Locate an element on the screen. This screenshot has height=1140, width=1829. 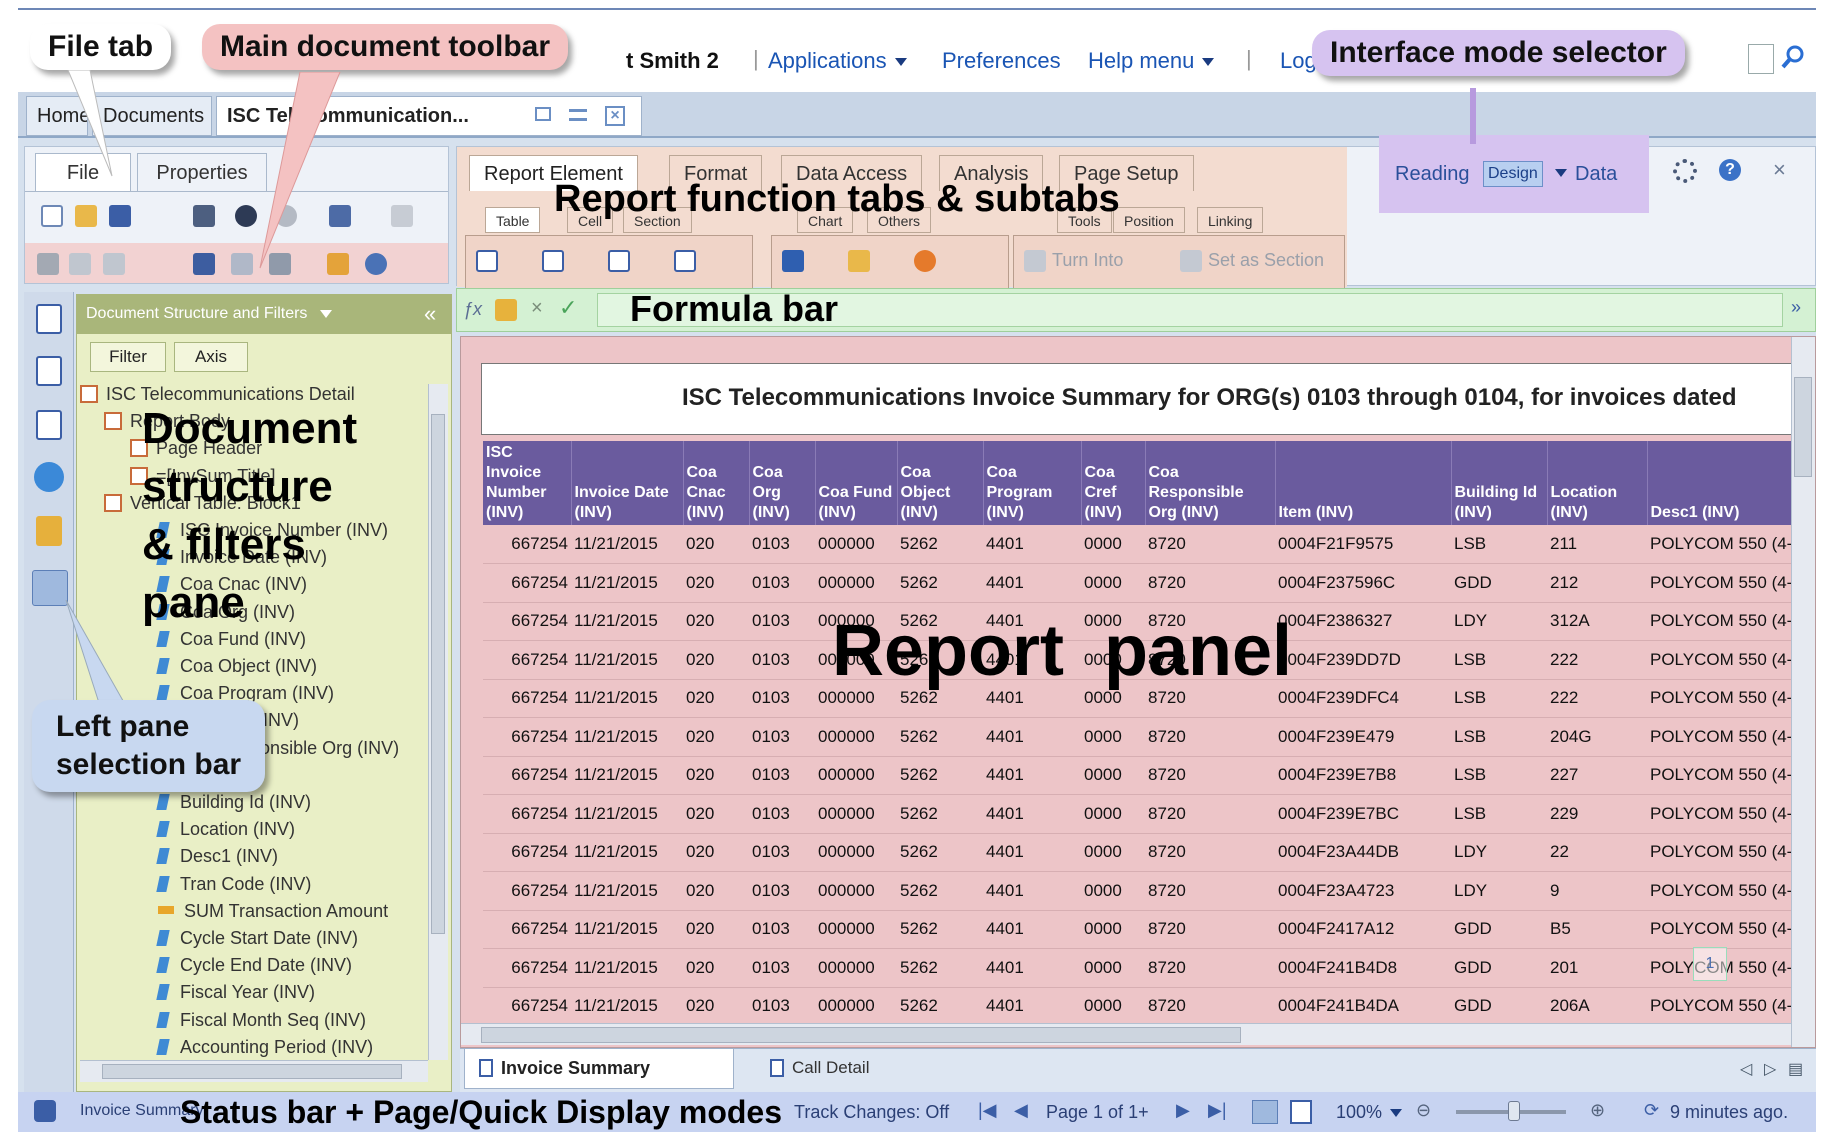
bar-chart-icon is located at coordinates (793, 261).